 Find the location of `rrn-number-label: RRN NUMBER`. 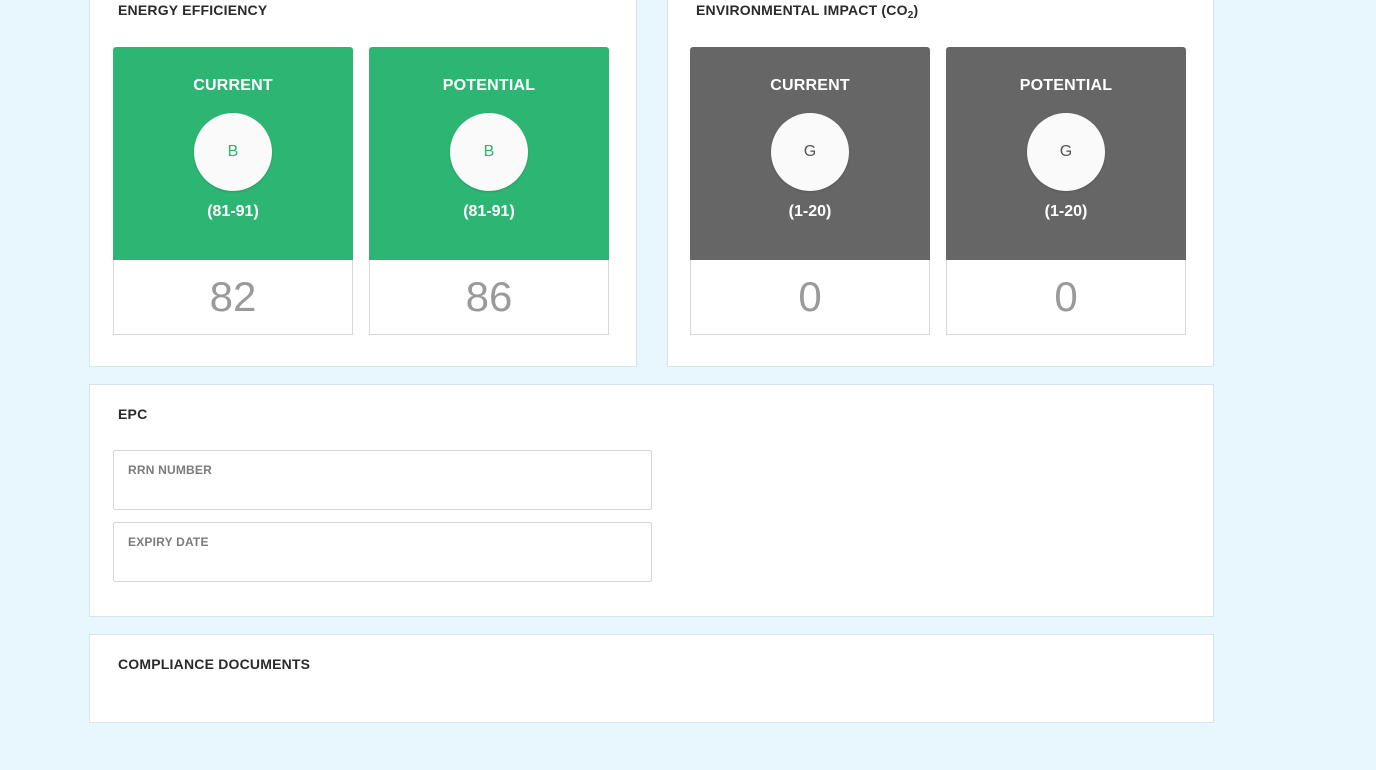

rrn-number-label: RRN NUMBER is located at coordinates (170, 470).